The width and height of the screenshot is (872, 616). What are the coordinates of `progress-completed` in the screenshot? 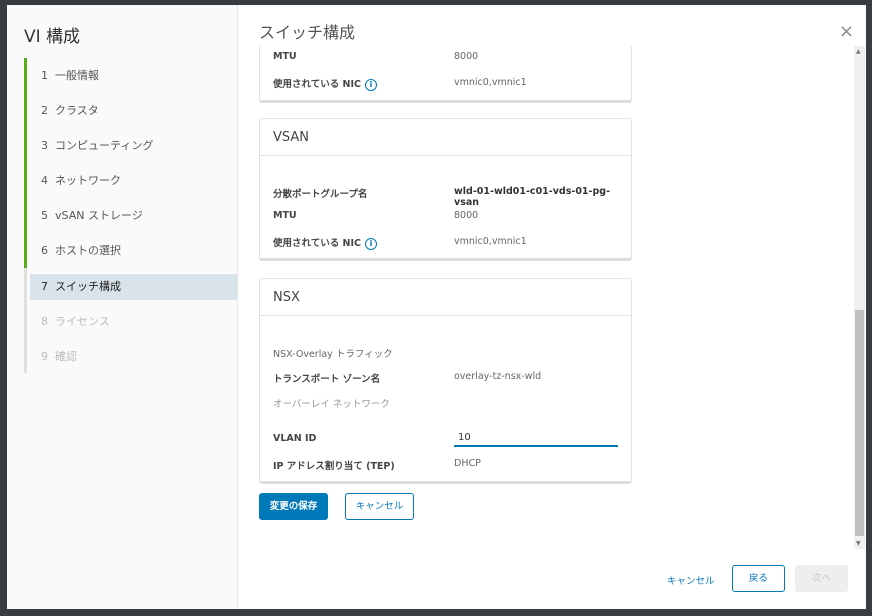 It's located at (25, 163).